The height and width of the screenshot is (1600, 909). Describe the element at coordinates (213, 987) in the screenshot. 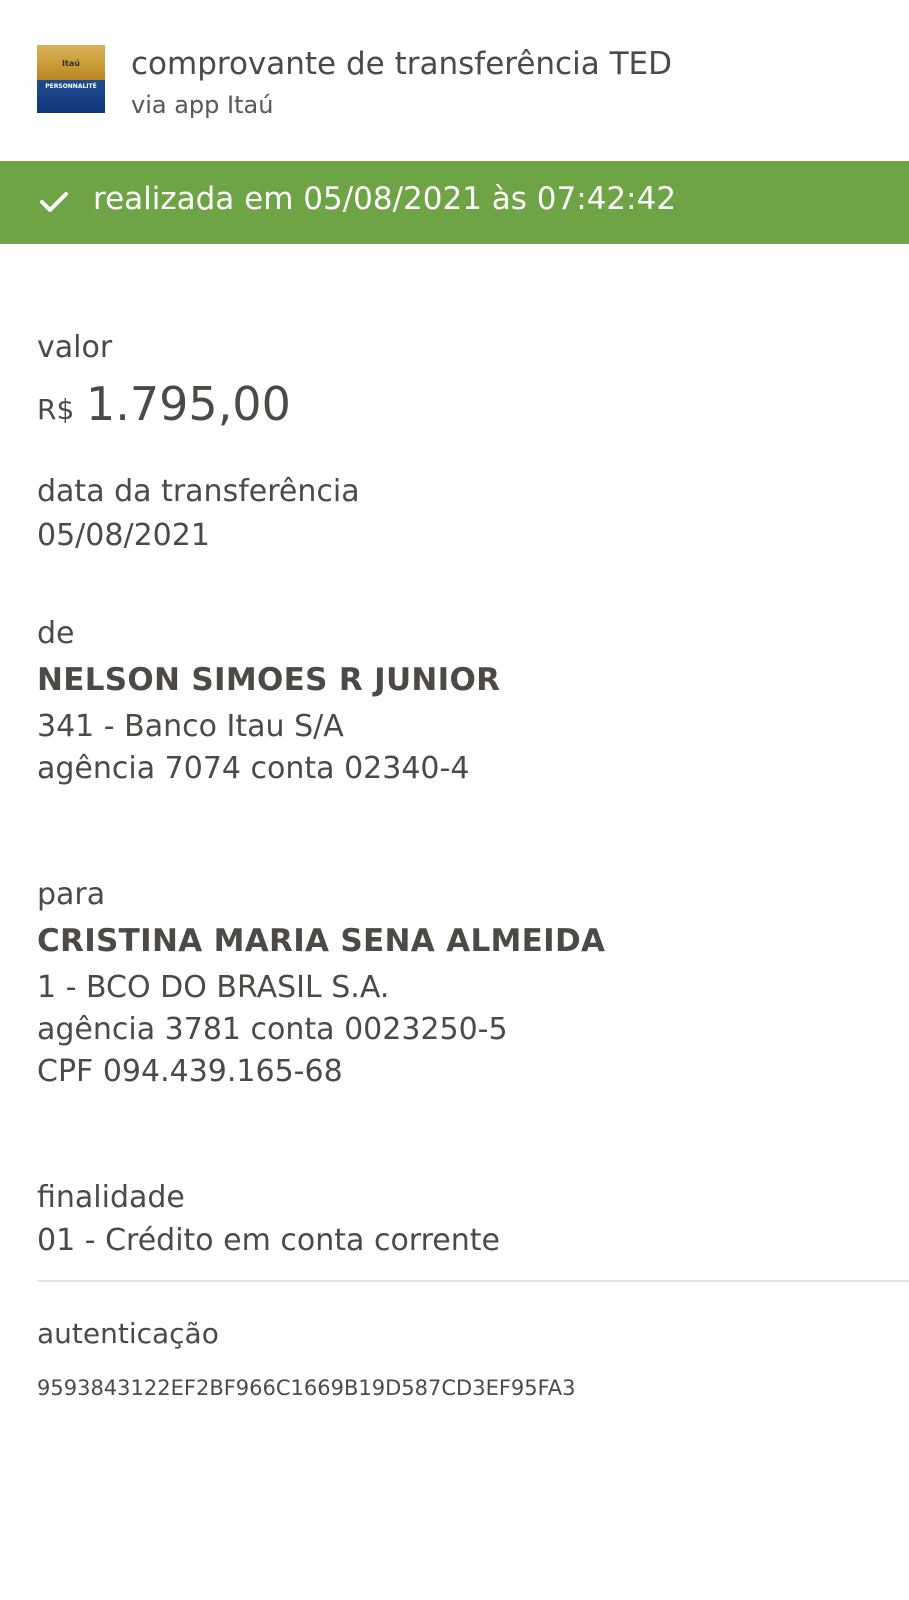

I see `recipient-bank: 1 - BCO DO BRASIL S.A.` at that location.